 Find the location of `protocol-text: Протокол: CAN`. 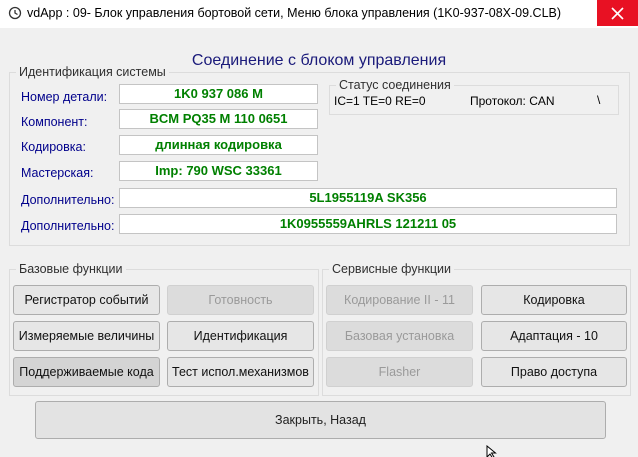

protocol-text: Протокол: CAN is located at coordinates (512, 101).